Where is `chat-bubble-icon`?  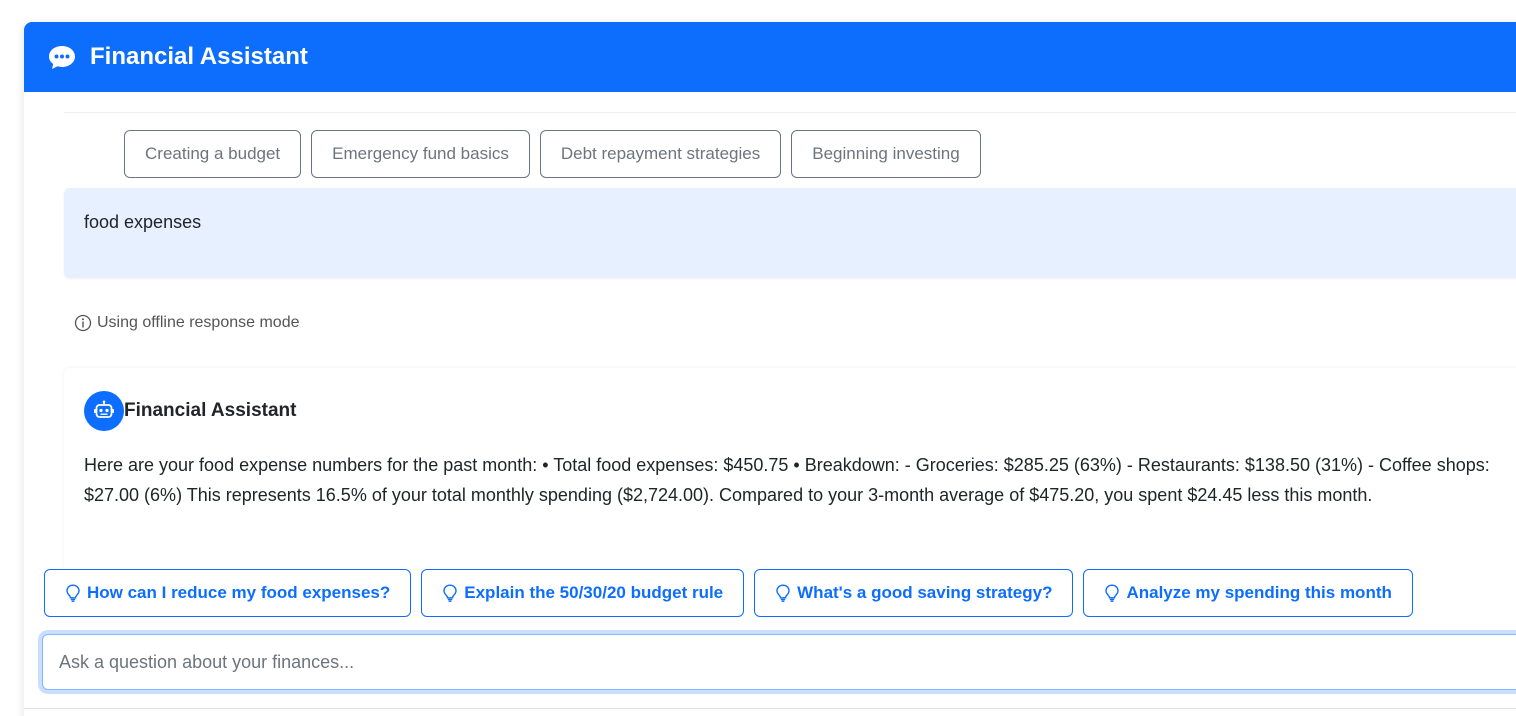
chat-bubble-icon is located at coordinates (62, 57).